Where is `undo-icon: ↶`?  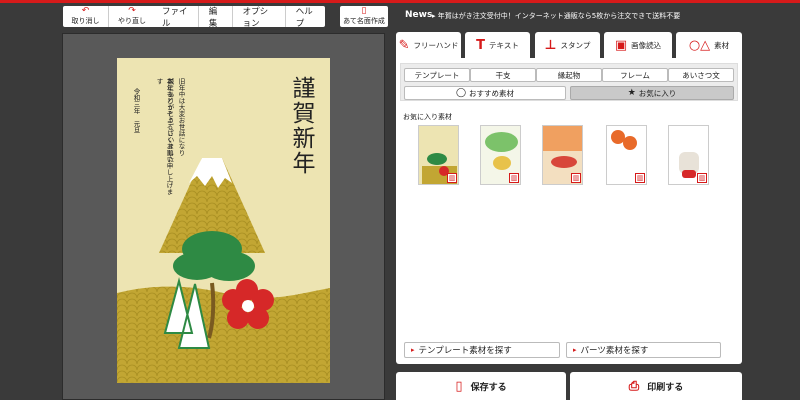
undo-icon: ↶ is located at coordinates (85, 11).